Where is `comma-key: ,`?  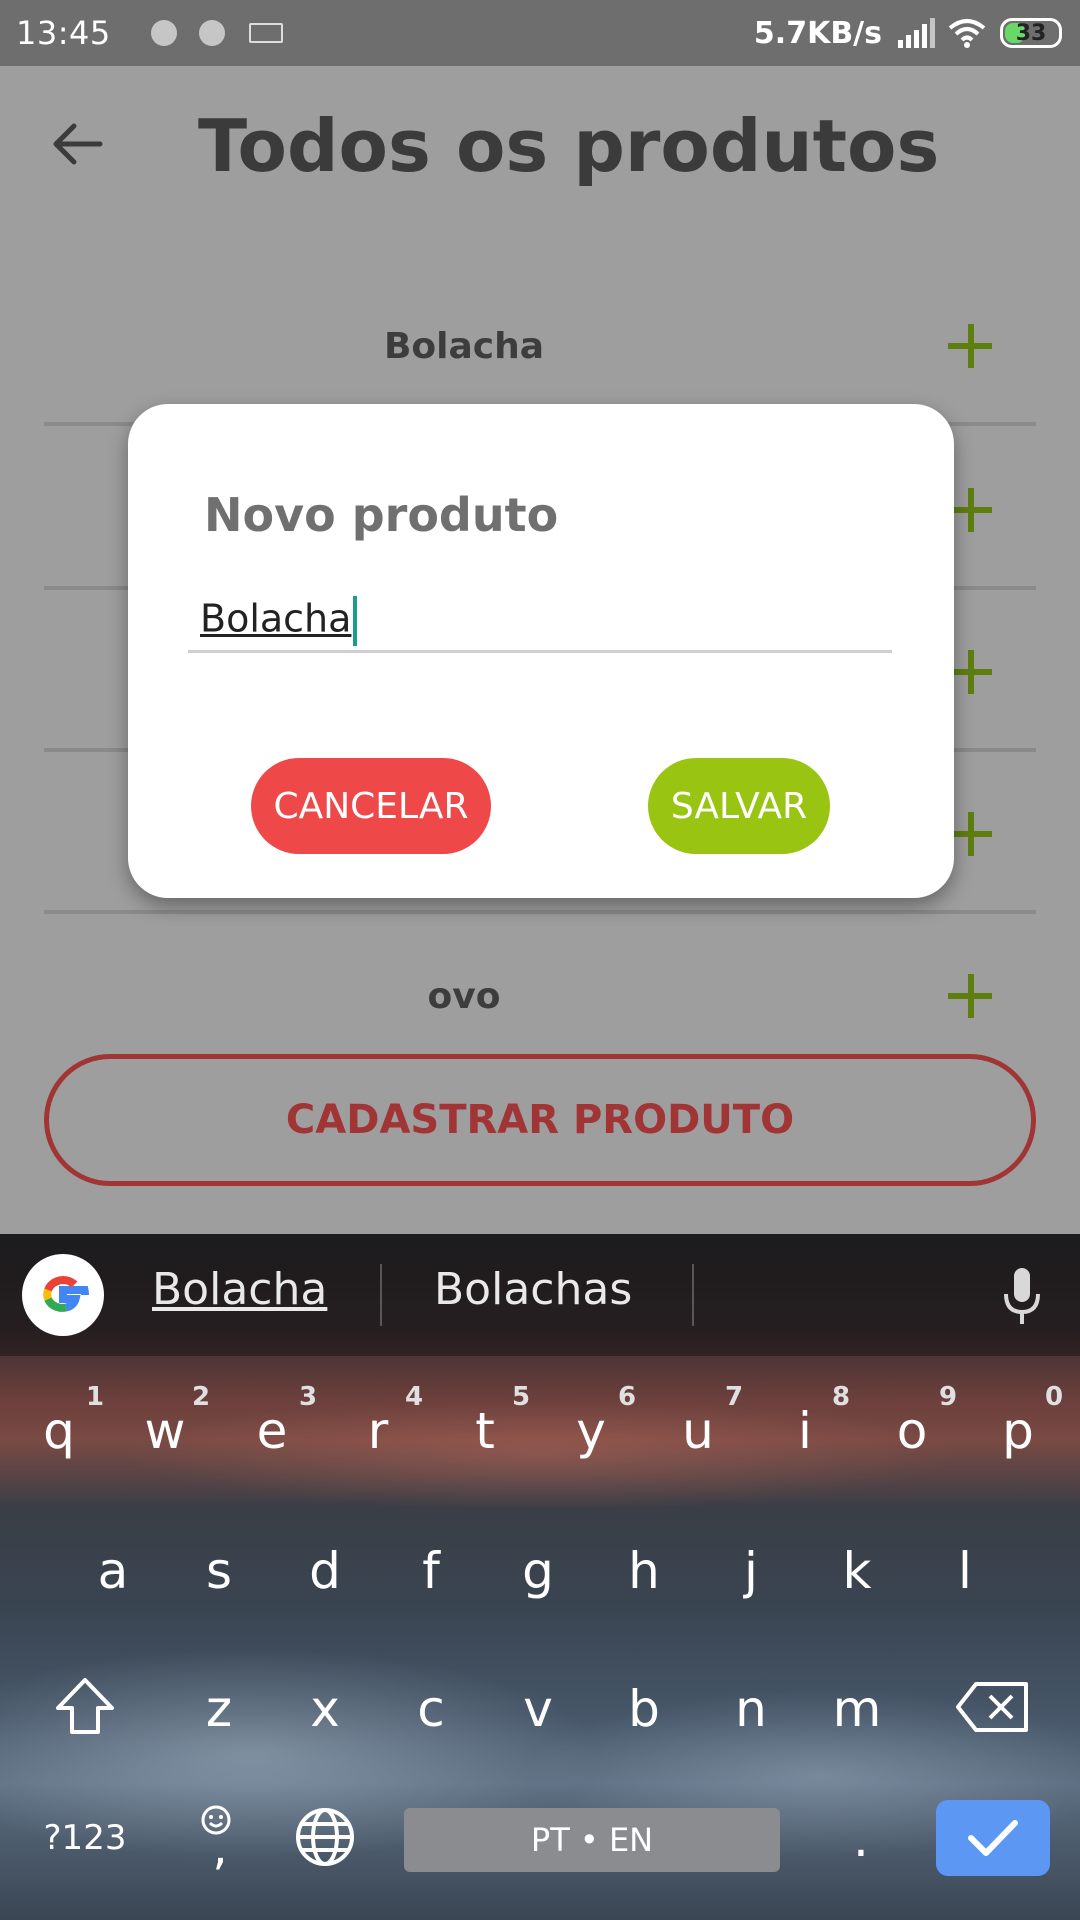 comma-key: , is located at coordinates (220, 1848).